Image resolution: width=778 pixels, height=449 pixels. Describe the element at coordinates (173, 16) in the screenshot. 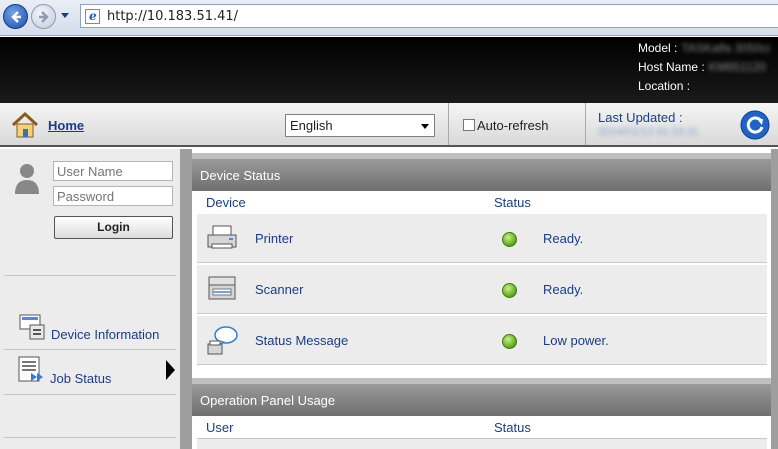

I see `address-text: http://10.183.51.41/` at that location.